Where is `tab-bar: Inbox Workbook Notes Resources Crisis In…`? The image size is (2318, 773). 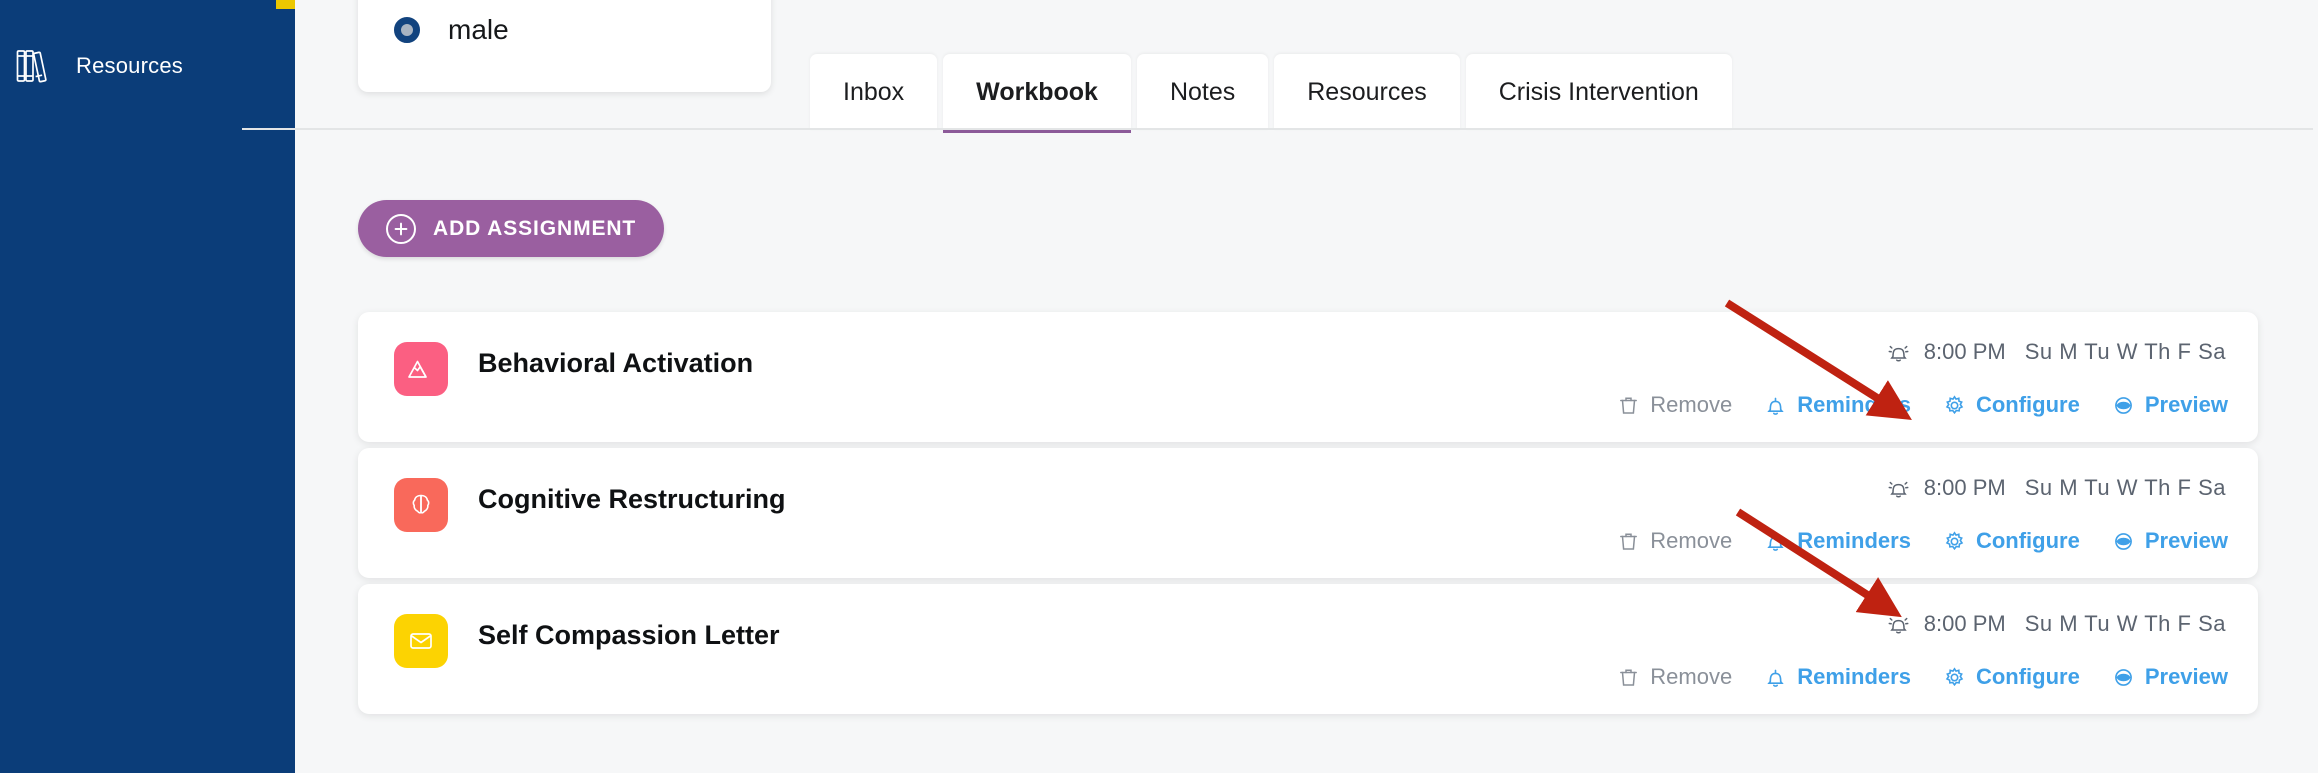
tab-bar: Inbox Workbook Notes Resources Crisis In… is located at coordinates (1274, 80).